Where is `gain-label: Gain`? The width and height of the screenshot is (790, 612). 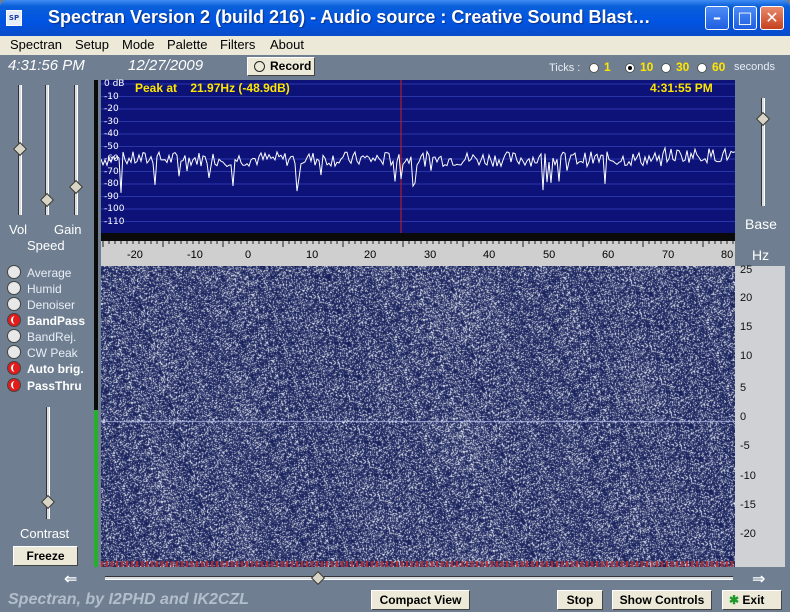 gain-label: Gain is located at coordinates (68, 229).